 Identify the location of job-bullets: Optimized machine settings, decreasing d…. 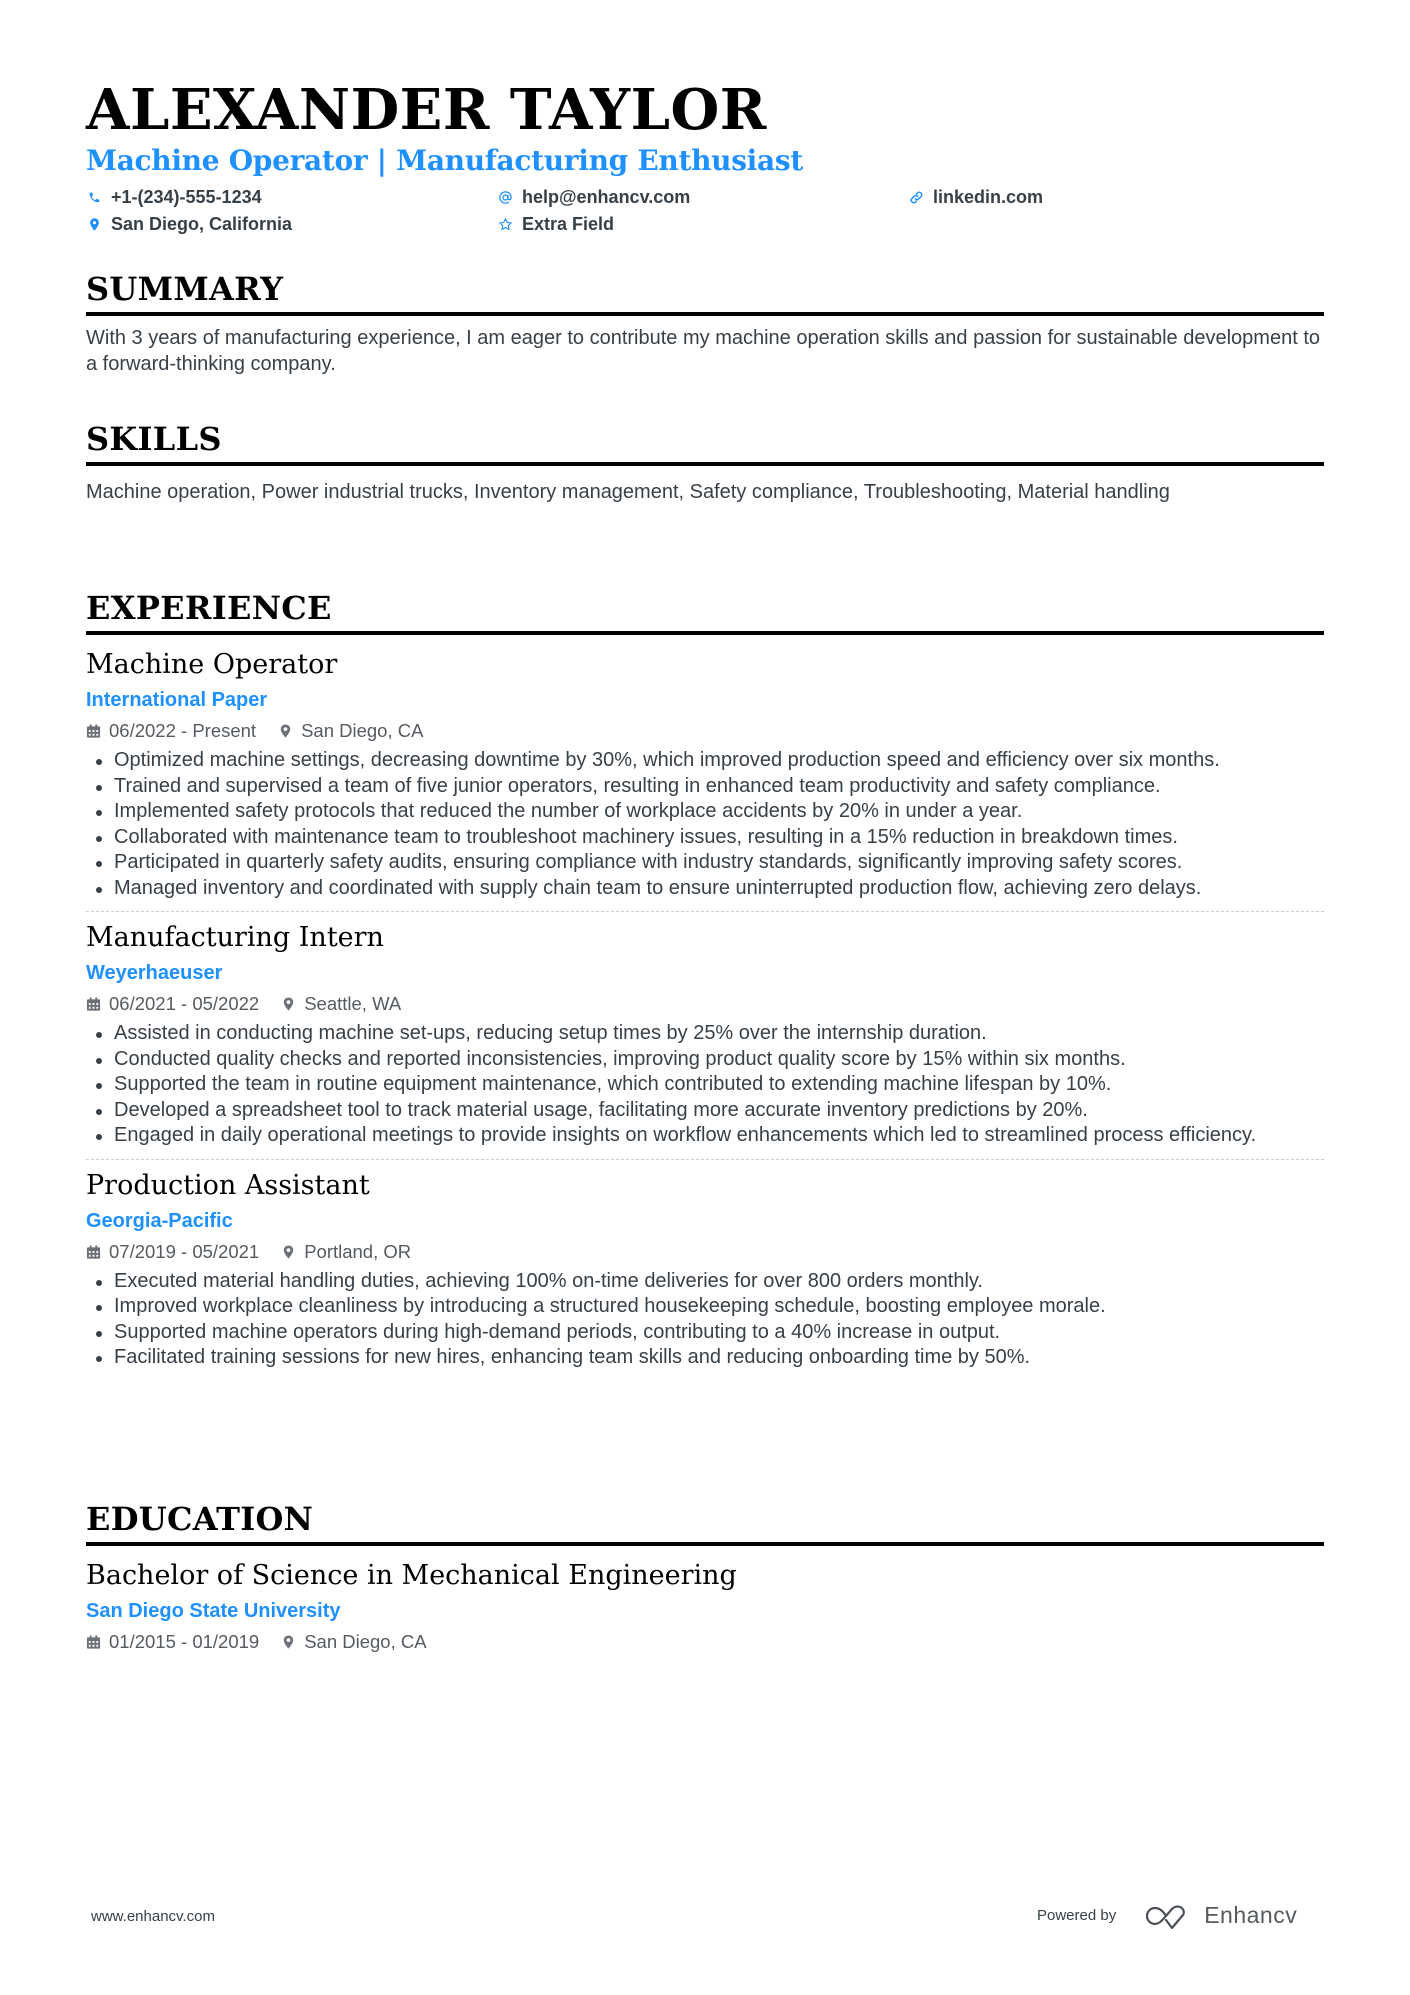
(705, 824).